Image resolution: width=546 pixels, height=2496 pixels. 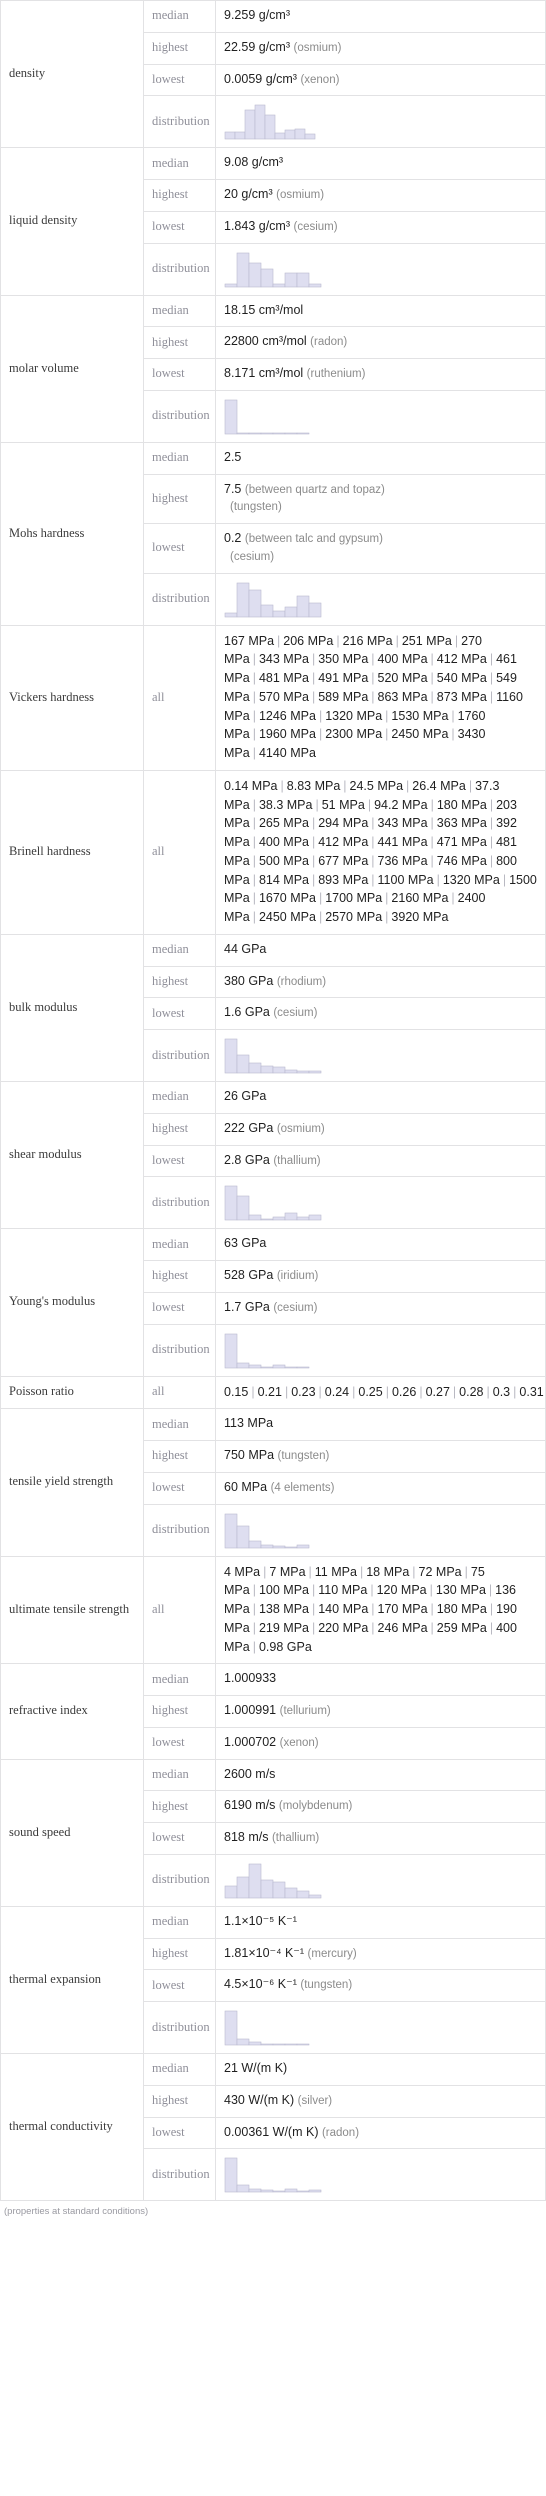 What do you see at coordinates (299, 1742) in the screenshot?
I see `value-annotation: (xenon)` at bounding box center [299, 1742].